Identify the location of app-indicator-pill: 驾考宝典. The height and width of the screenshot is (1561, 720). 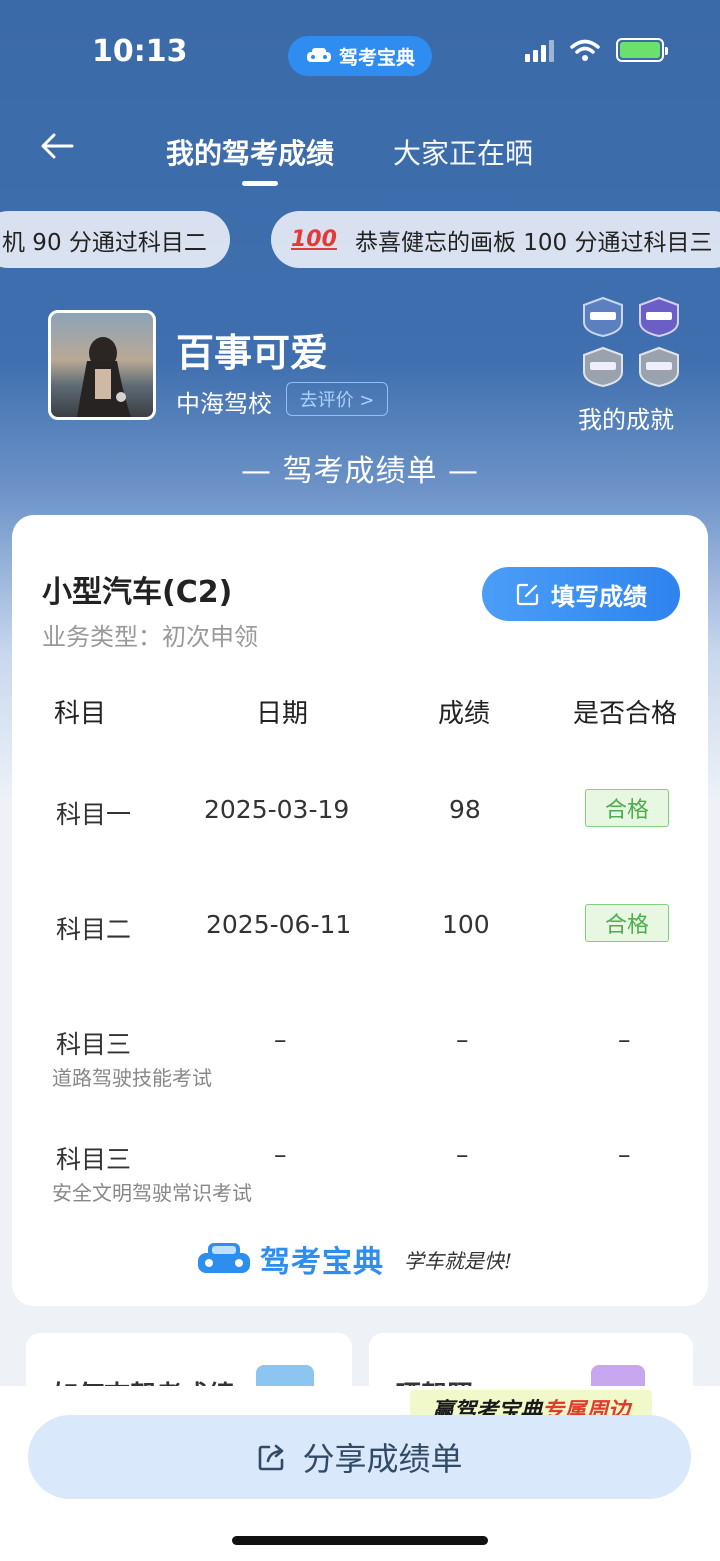
(360, 56).